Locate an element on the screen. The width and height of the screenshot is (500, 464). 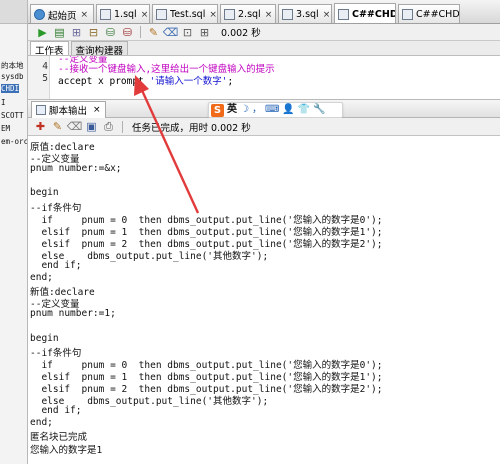
tab-query-builder: 查询构建器 is located at coordinates (99, 49).